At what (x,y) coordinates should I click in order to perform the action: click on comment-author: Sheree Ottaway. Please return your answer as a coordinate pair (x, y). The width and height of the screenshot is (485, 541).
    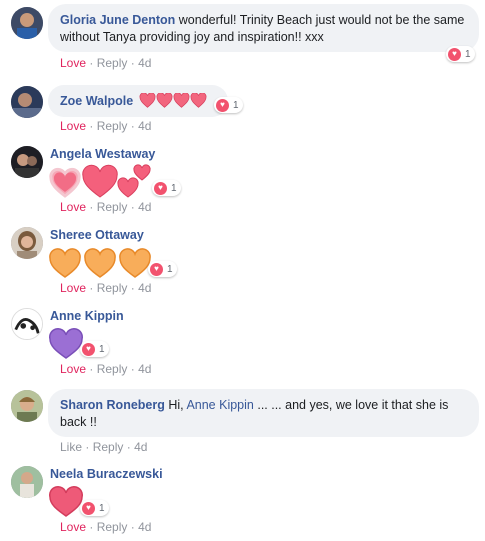
    Looking at the image, I should click on (97, 235).